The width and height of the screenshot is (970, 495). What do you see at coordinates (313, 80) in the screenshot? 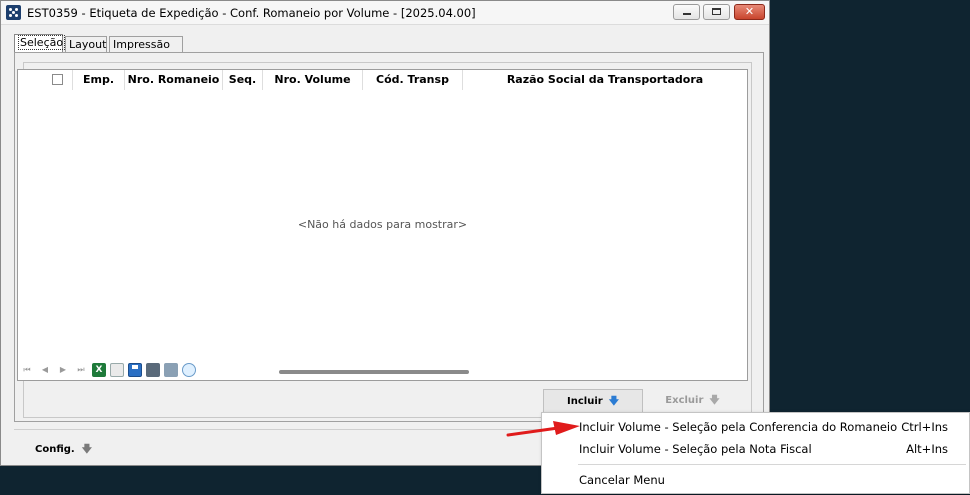
I see `column-header-nro-volume: Nro. Volume` at bounding box center [313, 80].